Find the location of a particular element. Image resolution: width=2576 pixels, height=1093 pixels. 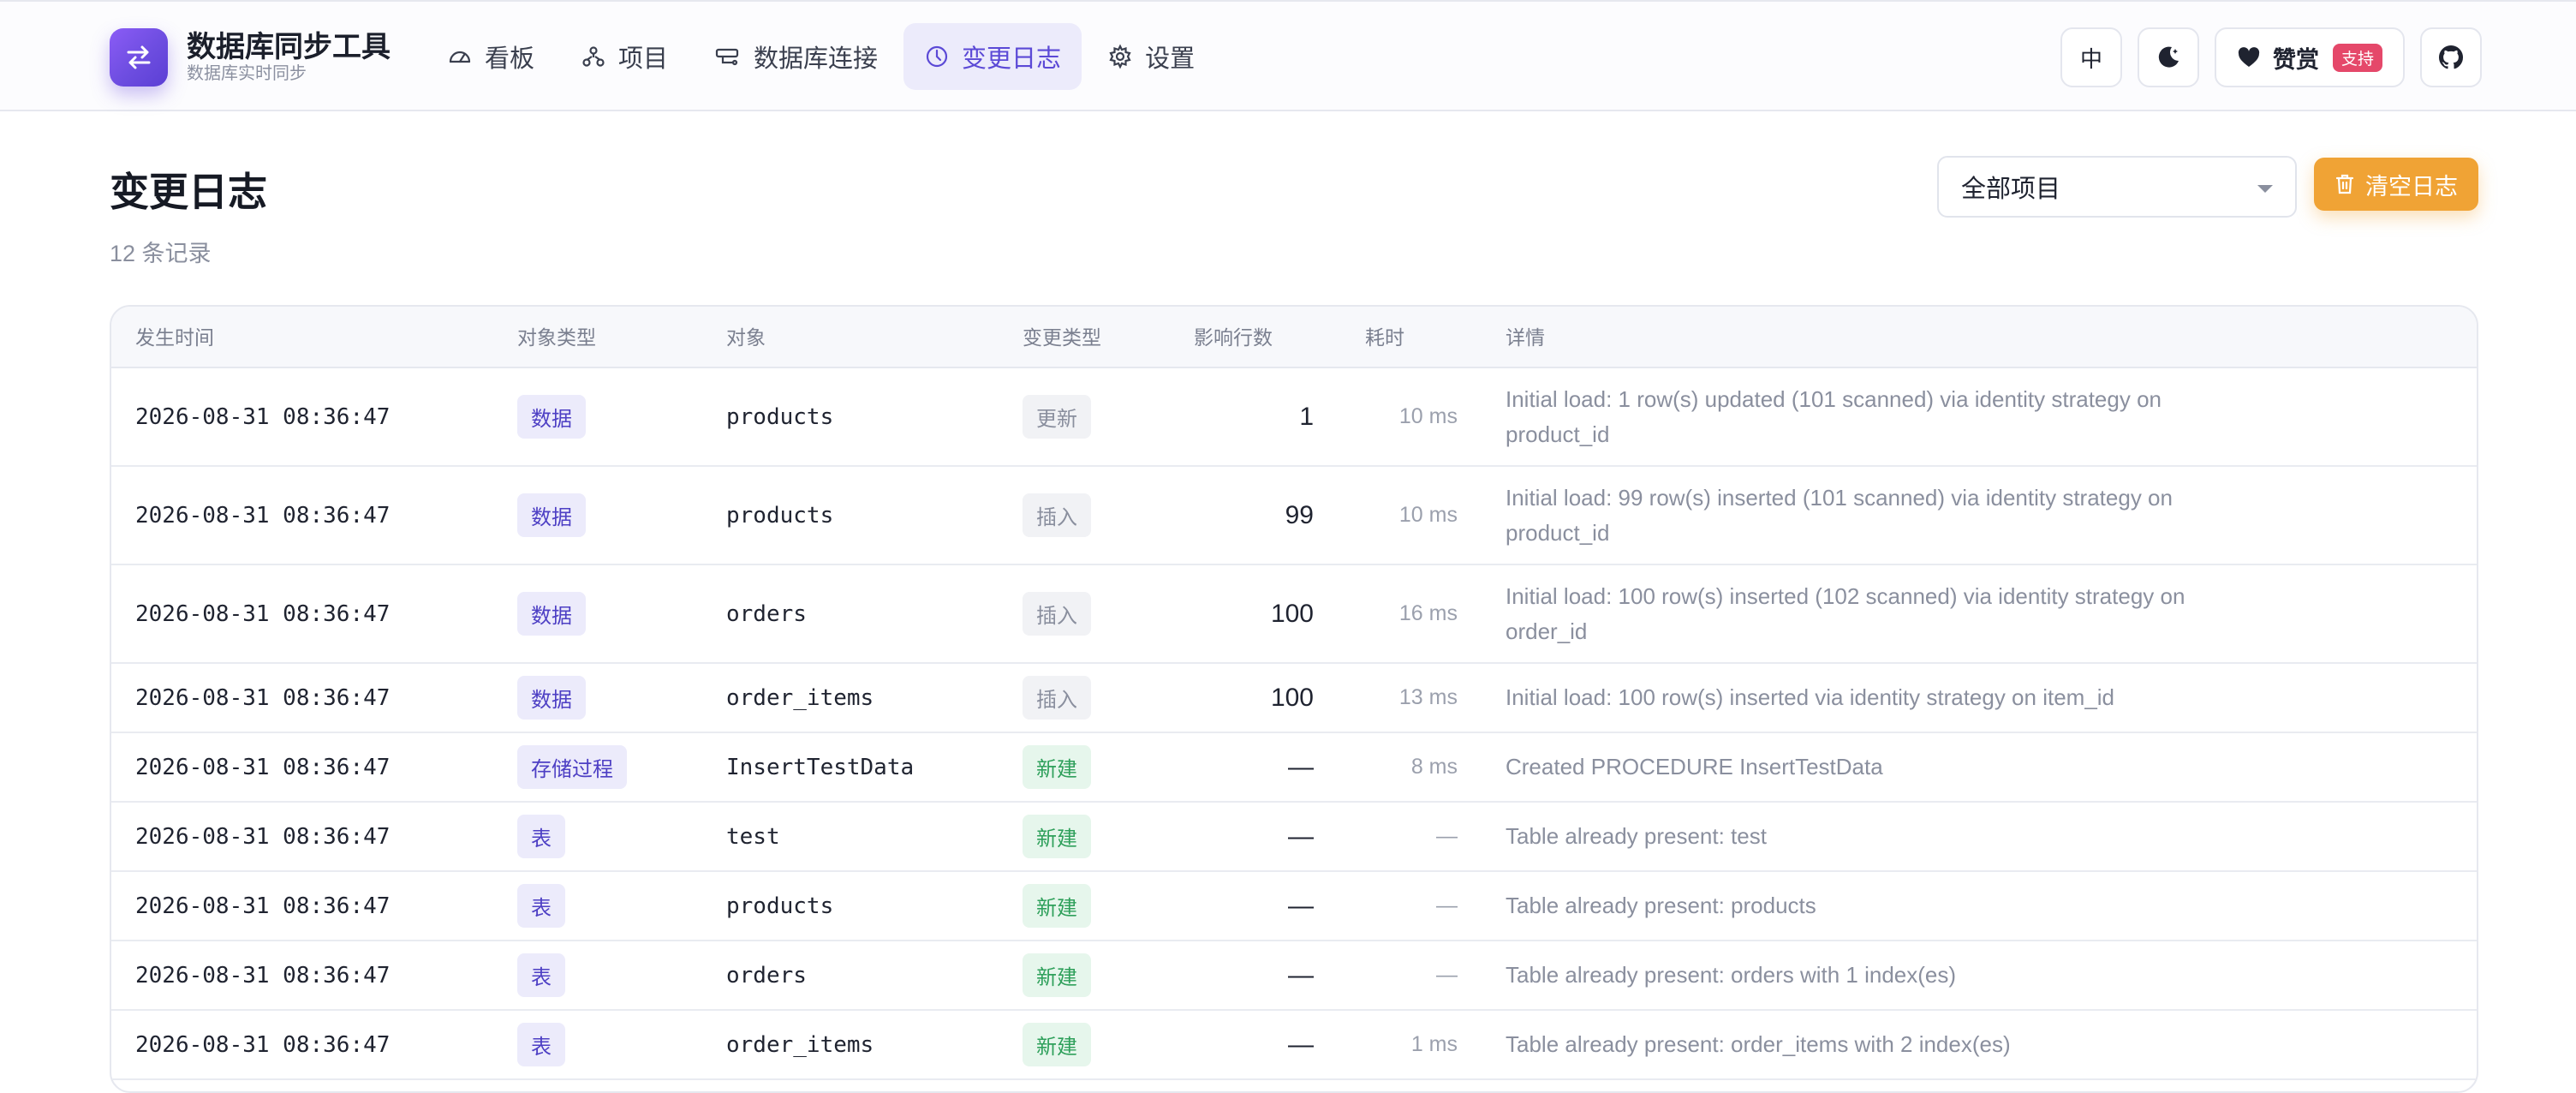

nav-label-dashboard: 看板 is located at coordinates (510, 59).